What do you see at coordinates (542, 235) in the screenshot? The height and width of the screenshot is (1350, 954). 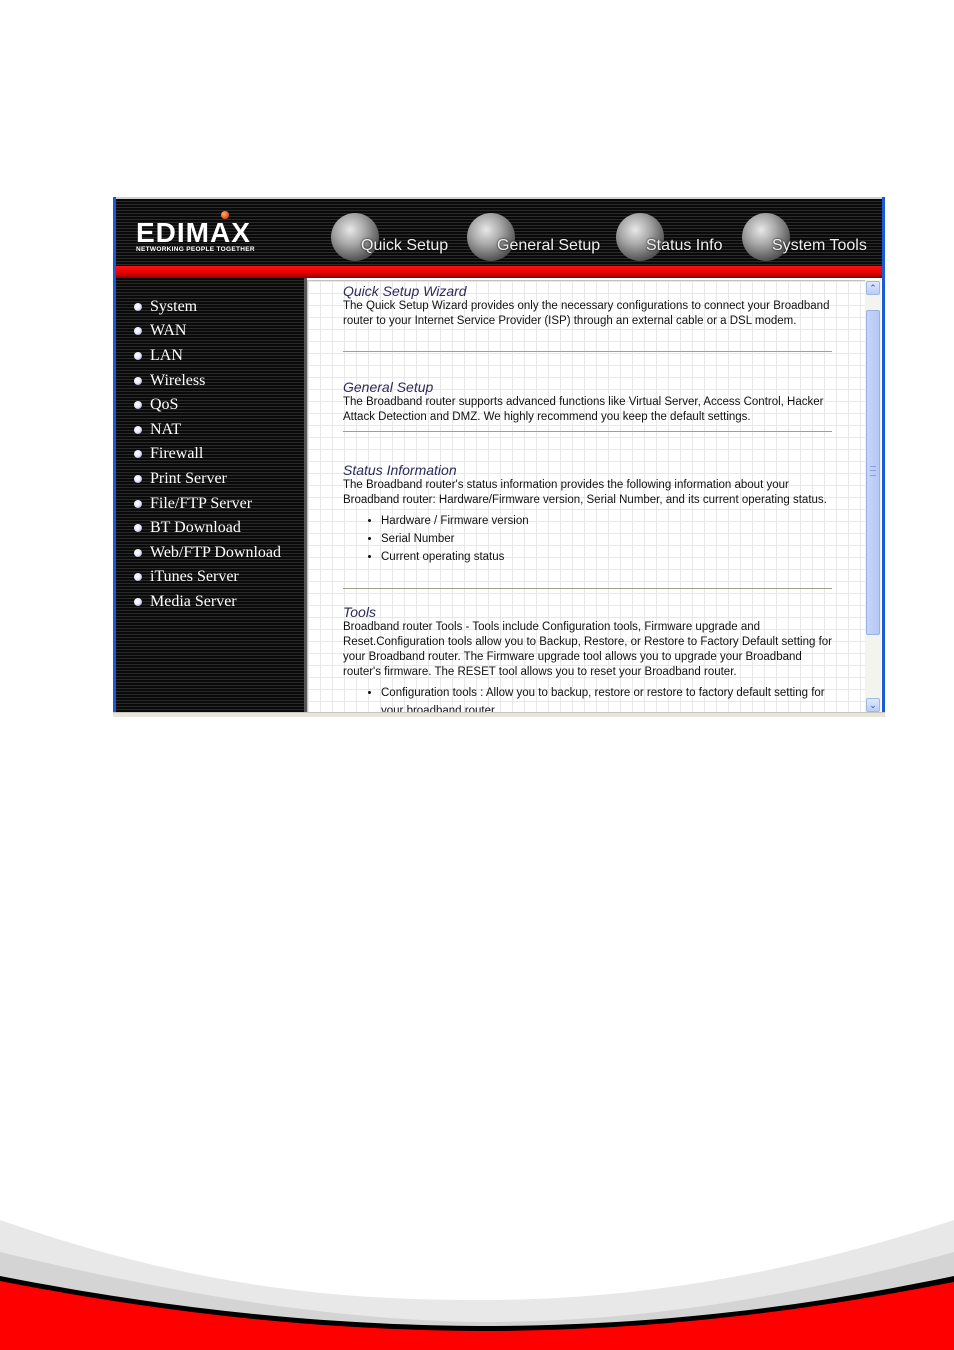 I see `nav-general-setup: General Setup` at bounding box center [542, 235].